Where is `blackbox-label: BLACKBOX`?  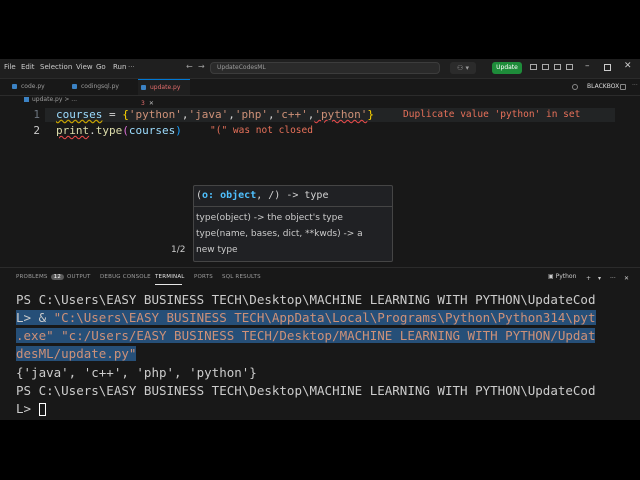
blackbox-label: BLACKBOX is located at coordinates (603, 86).